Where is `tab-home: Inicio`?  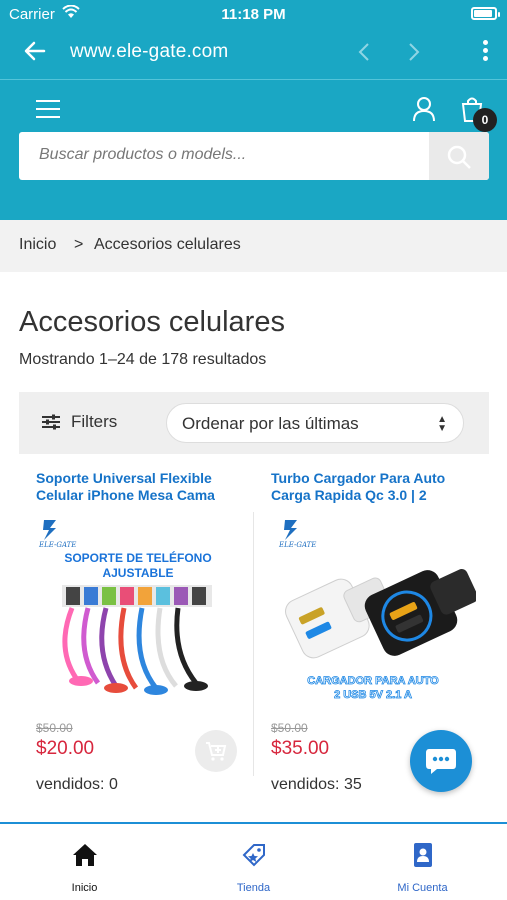 tab-home: Inicio is located at coordinates (84, 862).